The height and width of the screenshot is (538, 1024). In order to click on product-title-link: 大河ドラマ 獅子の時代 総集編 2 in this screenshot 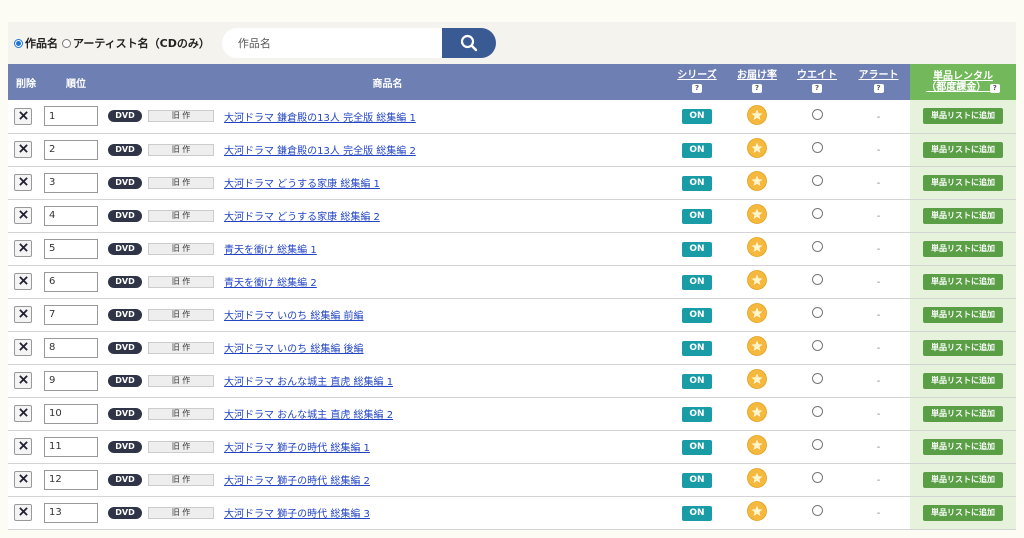, I will do `click(297, 481)`.